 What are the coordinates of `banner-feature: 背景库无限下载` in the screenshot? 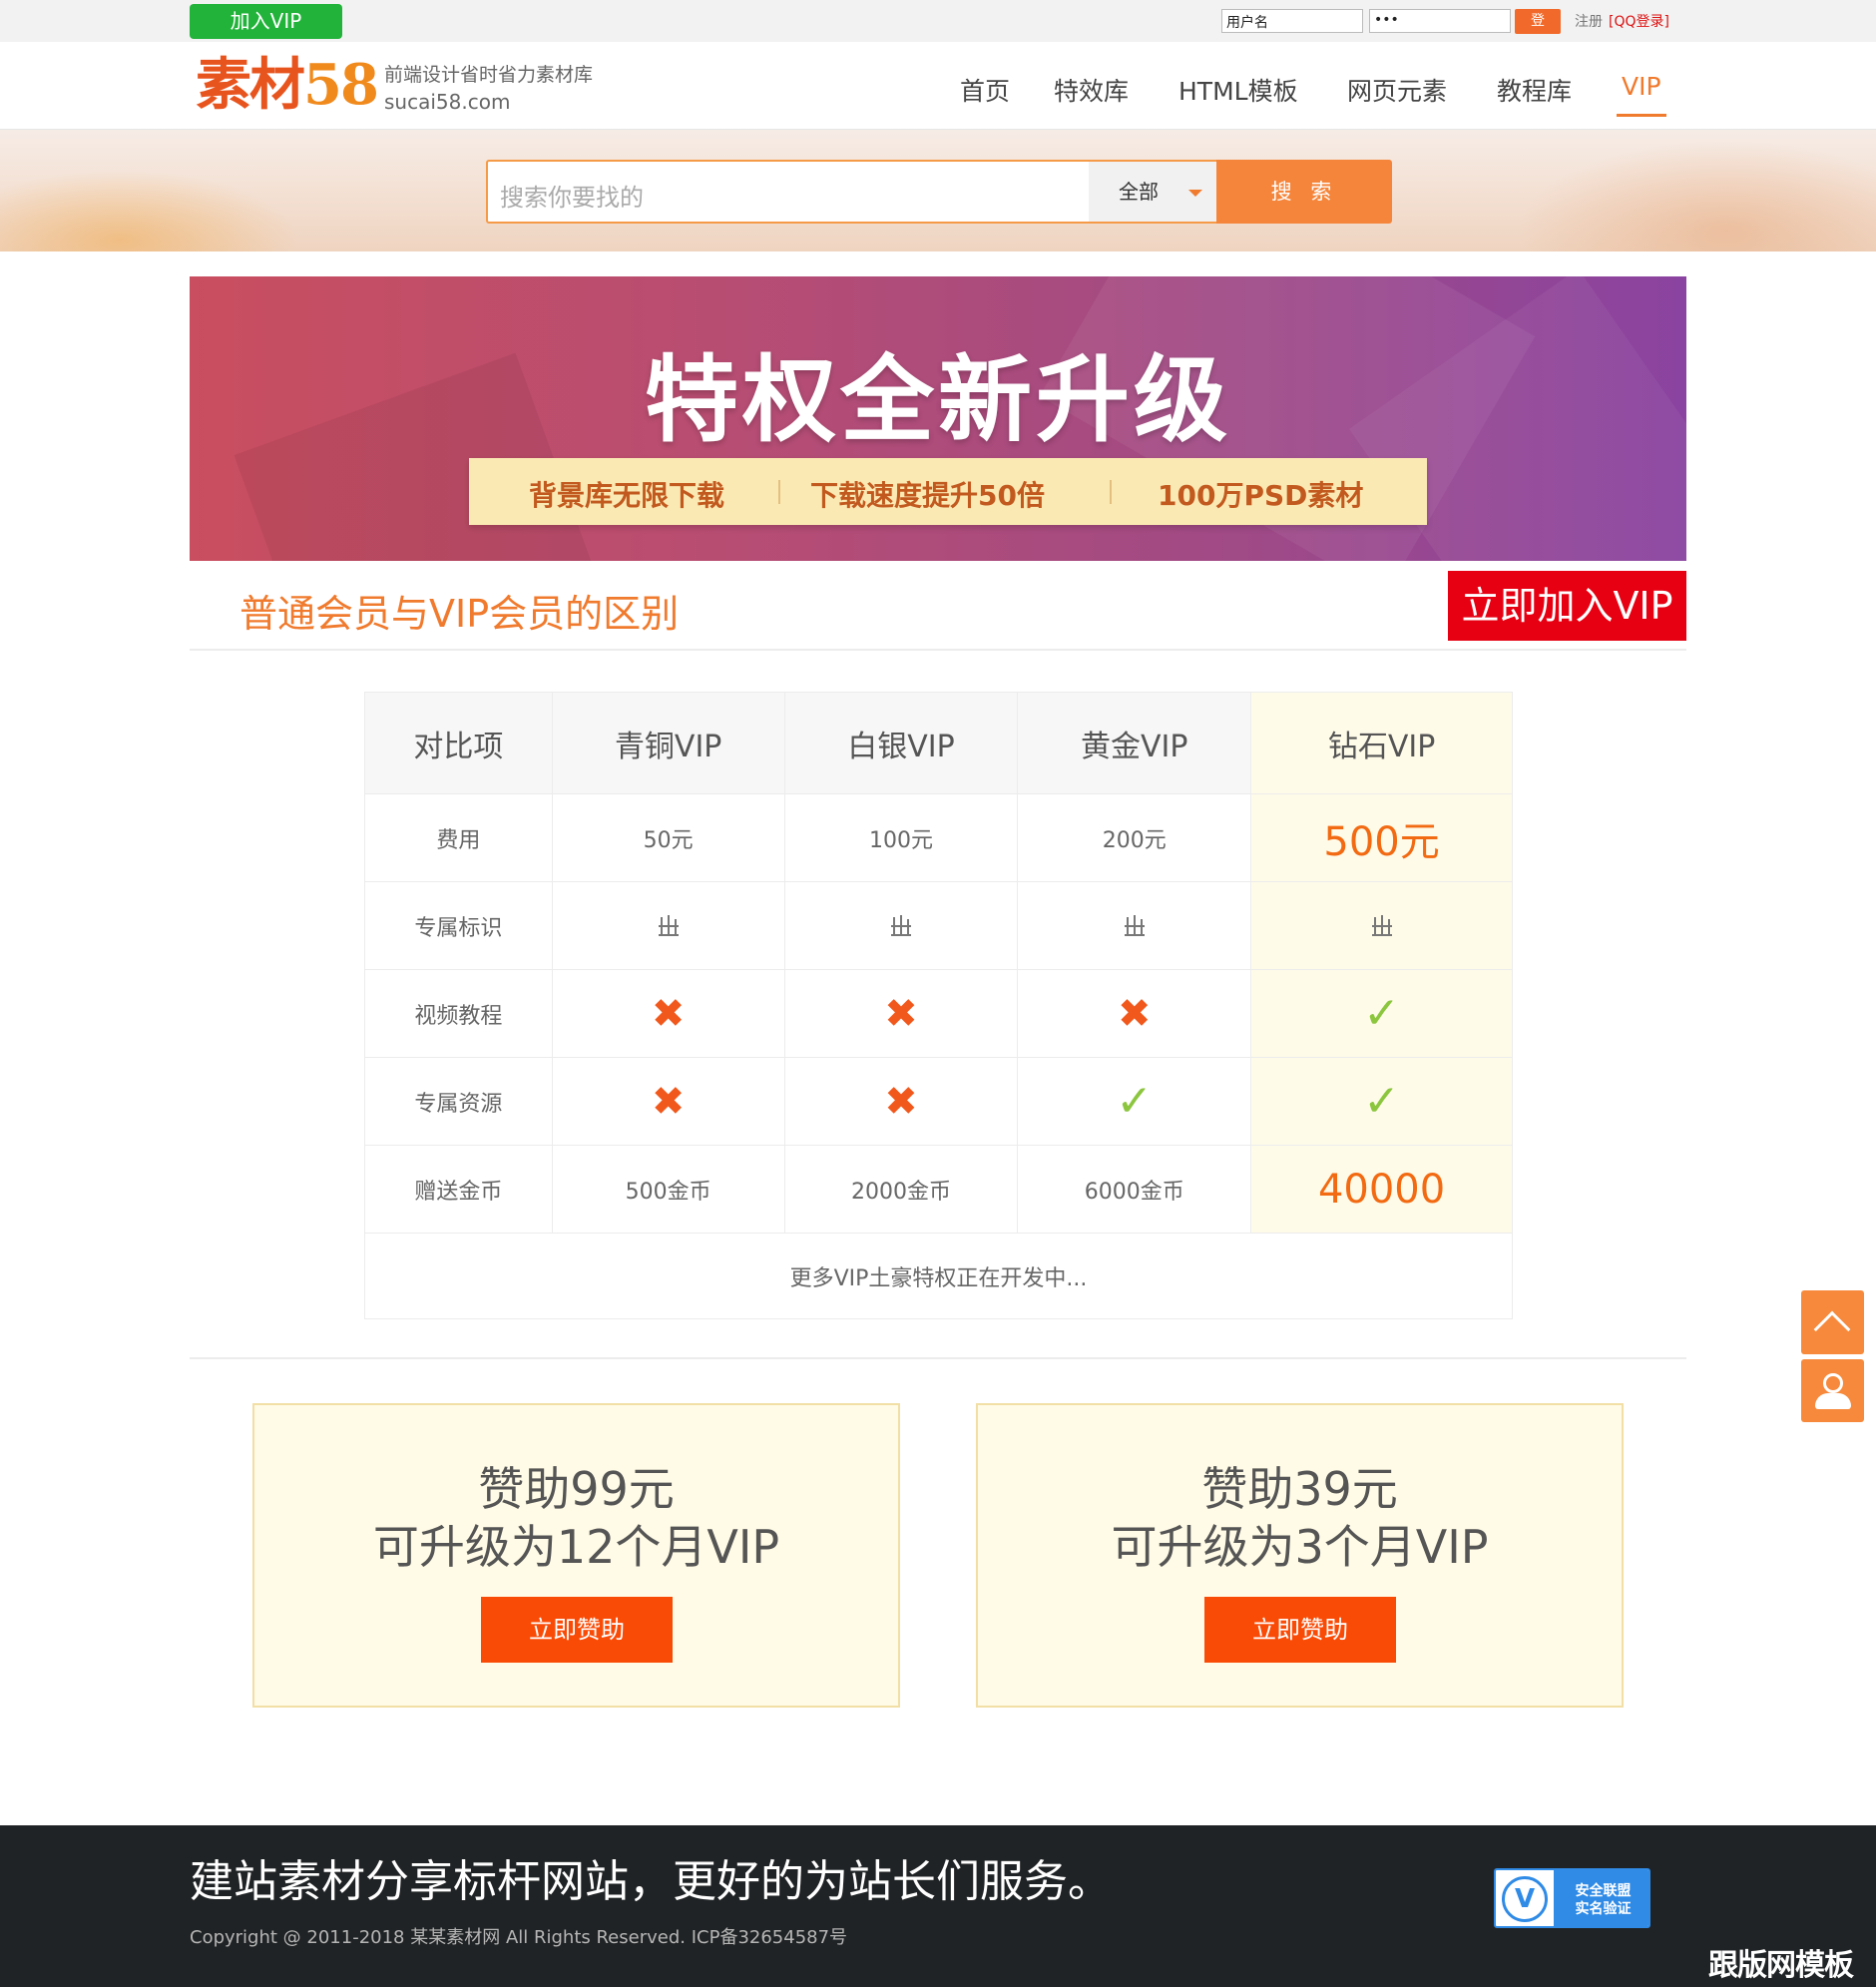 It's located at (627, 495).